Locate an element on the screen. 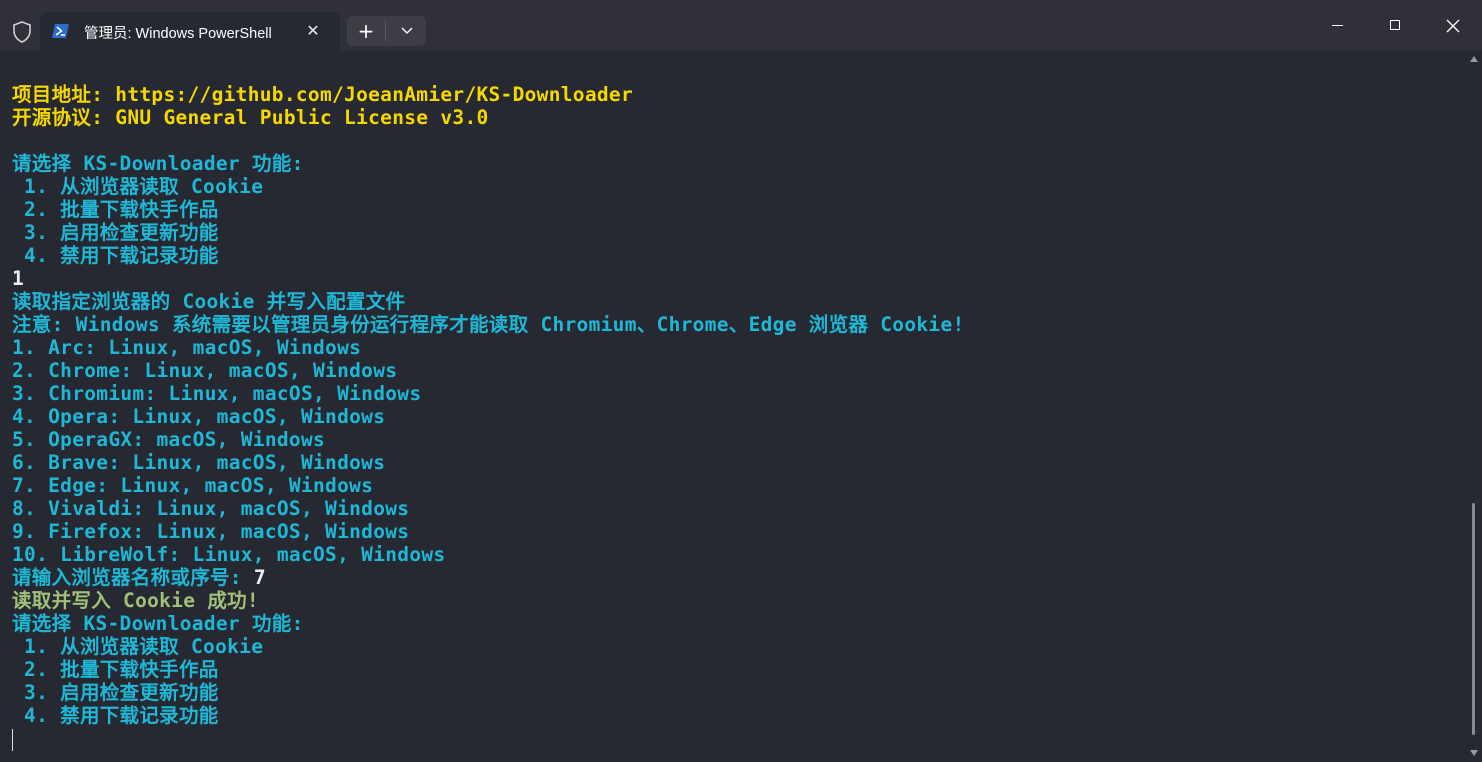  terminal-line: 5. OperaGX: macOS, Windows is located at coordinates (488, 439).